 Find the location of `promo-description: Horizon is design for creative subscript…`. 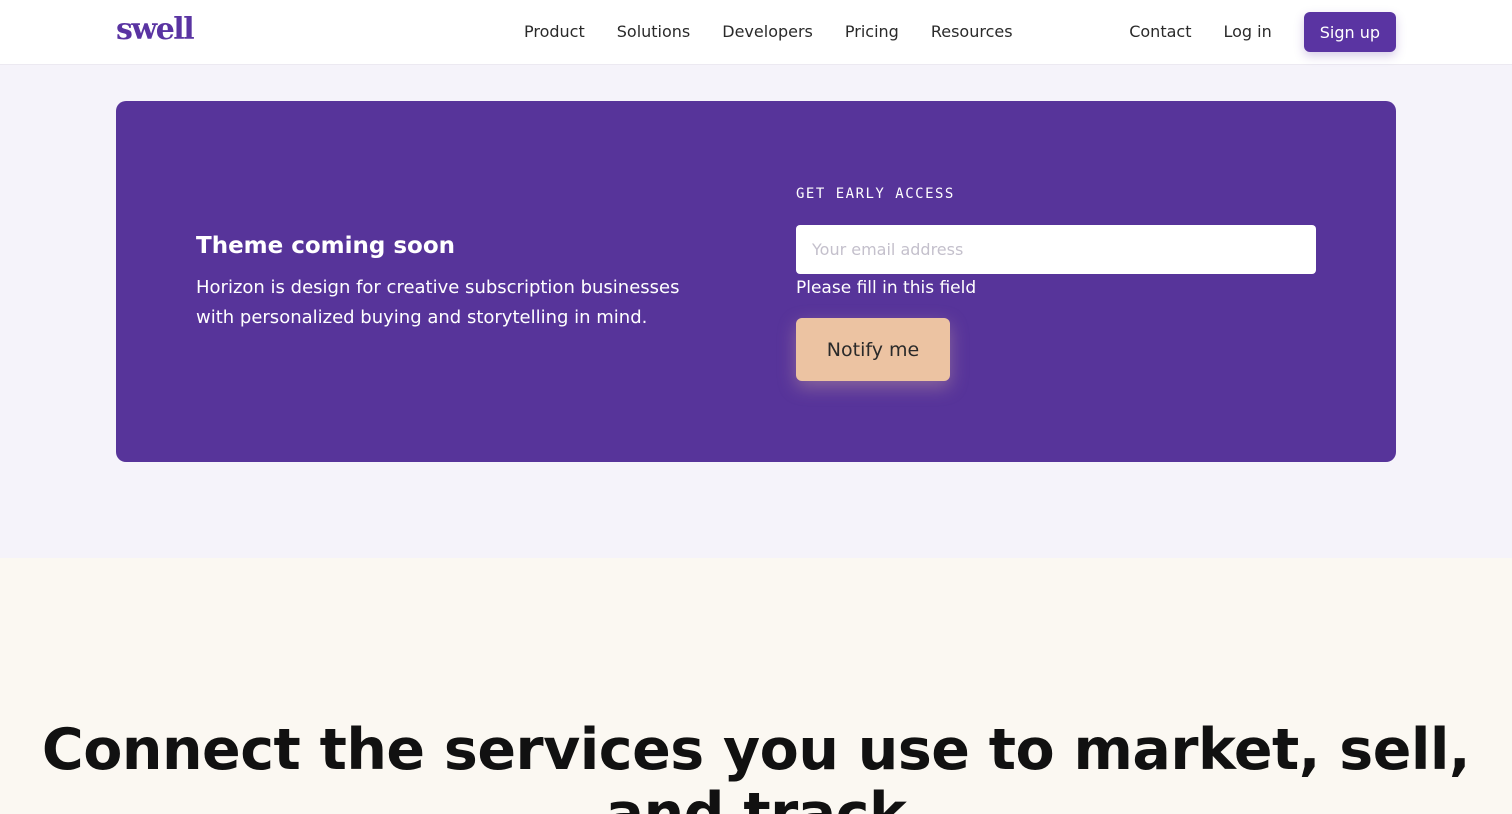

promo-description: Horizon is design for creative subscript… is located at coordinates (438, 302).